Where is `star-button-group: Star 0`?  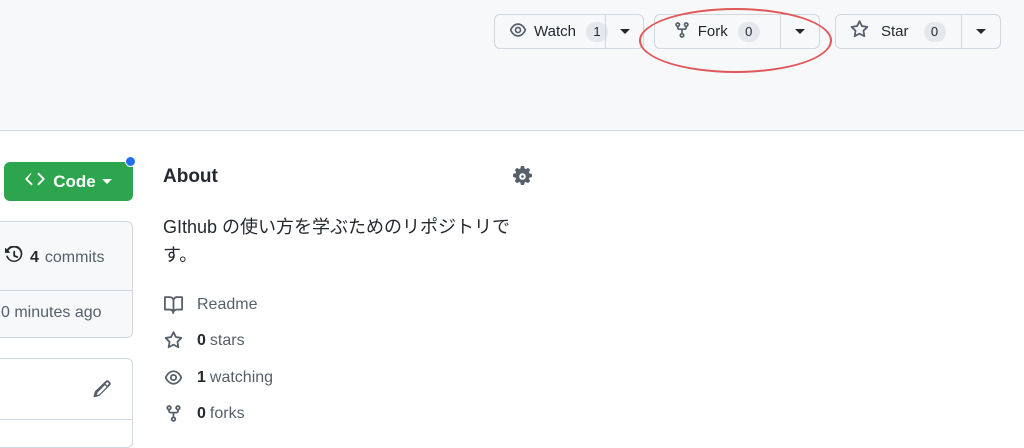
star-button-group: Star 0 is located at coordinates (918, 31).